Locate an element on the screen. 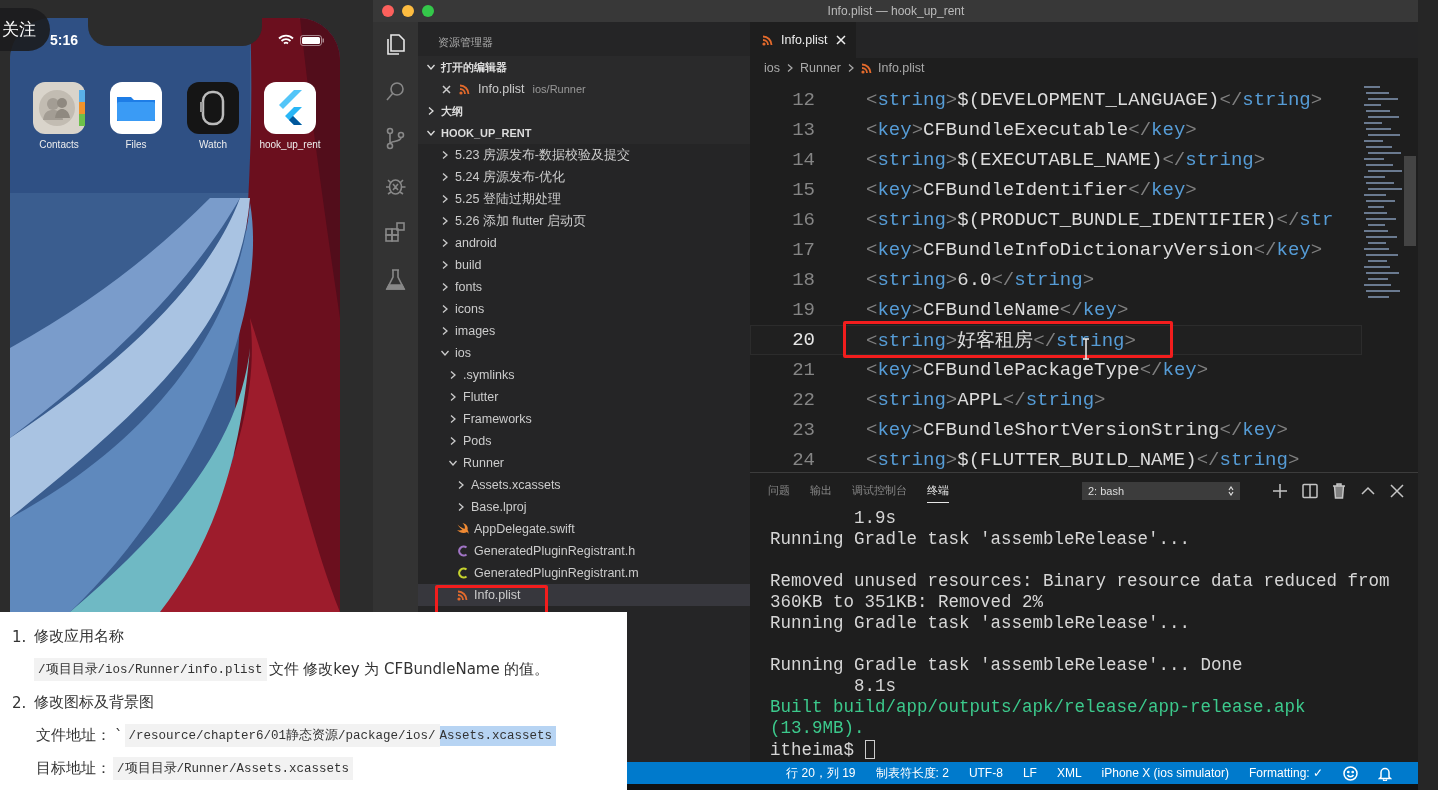 The image size is (1438, 790). folder-app-icon is located at coordinates (136, 108).